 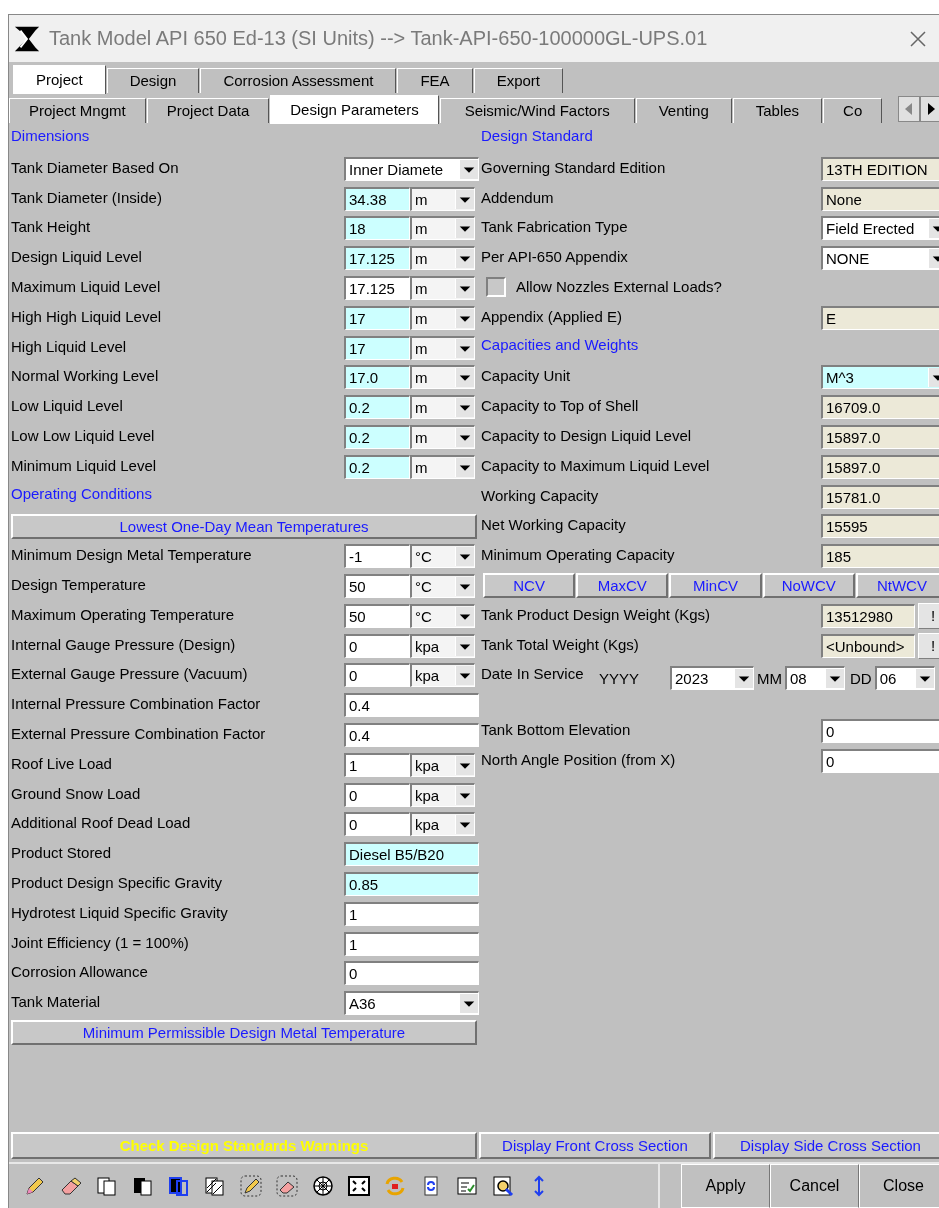 What do you see at coordinates (526, 375) in the screenshot?
I see `field-label: Capacity Unit` at bounding box center [526, 375].